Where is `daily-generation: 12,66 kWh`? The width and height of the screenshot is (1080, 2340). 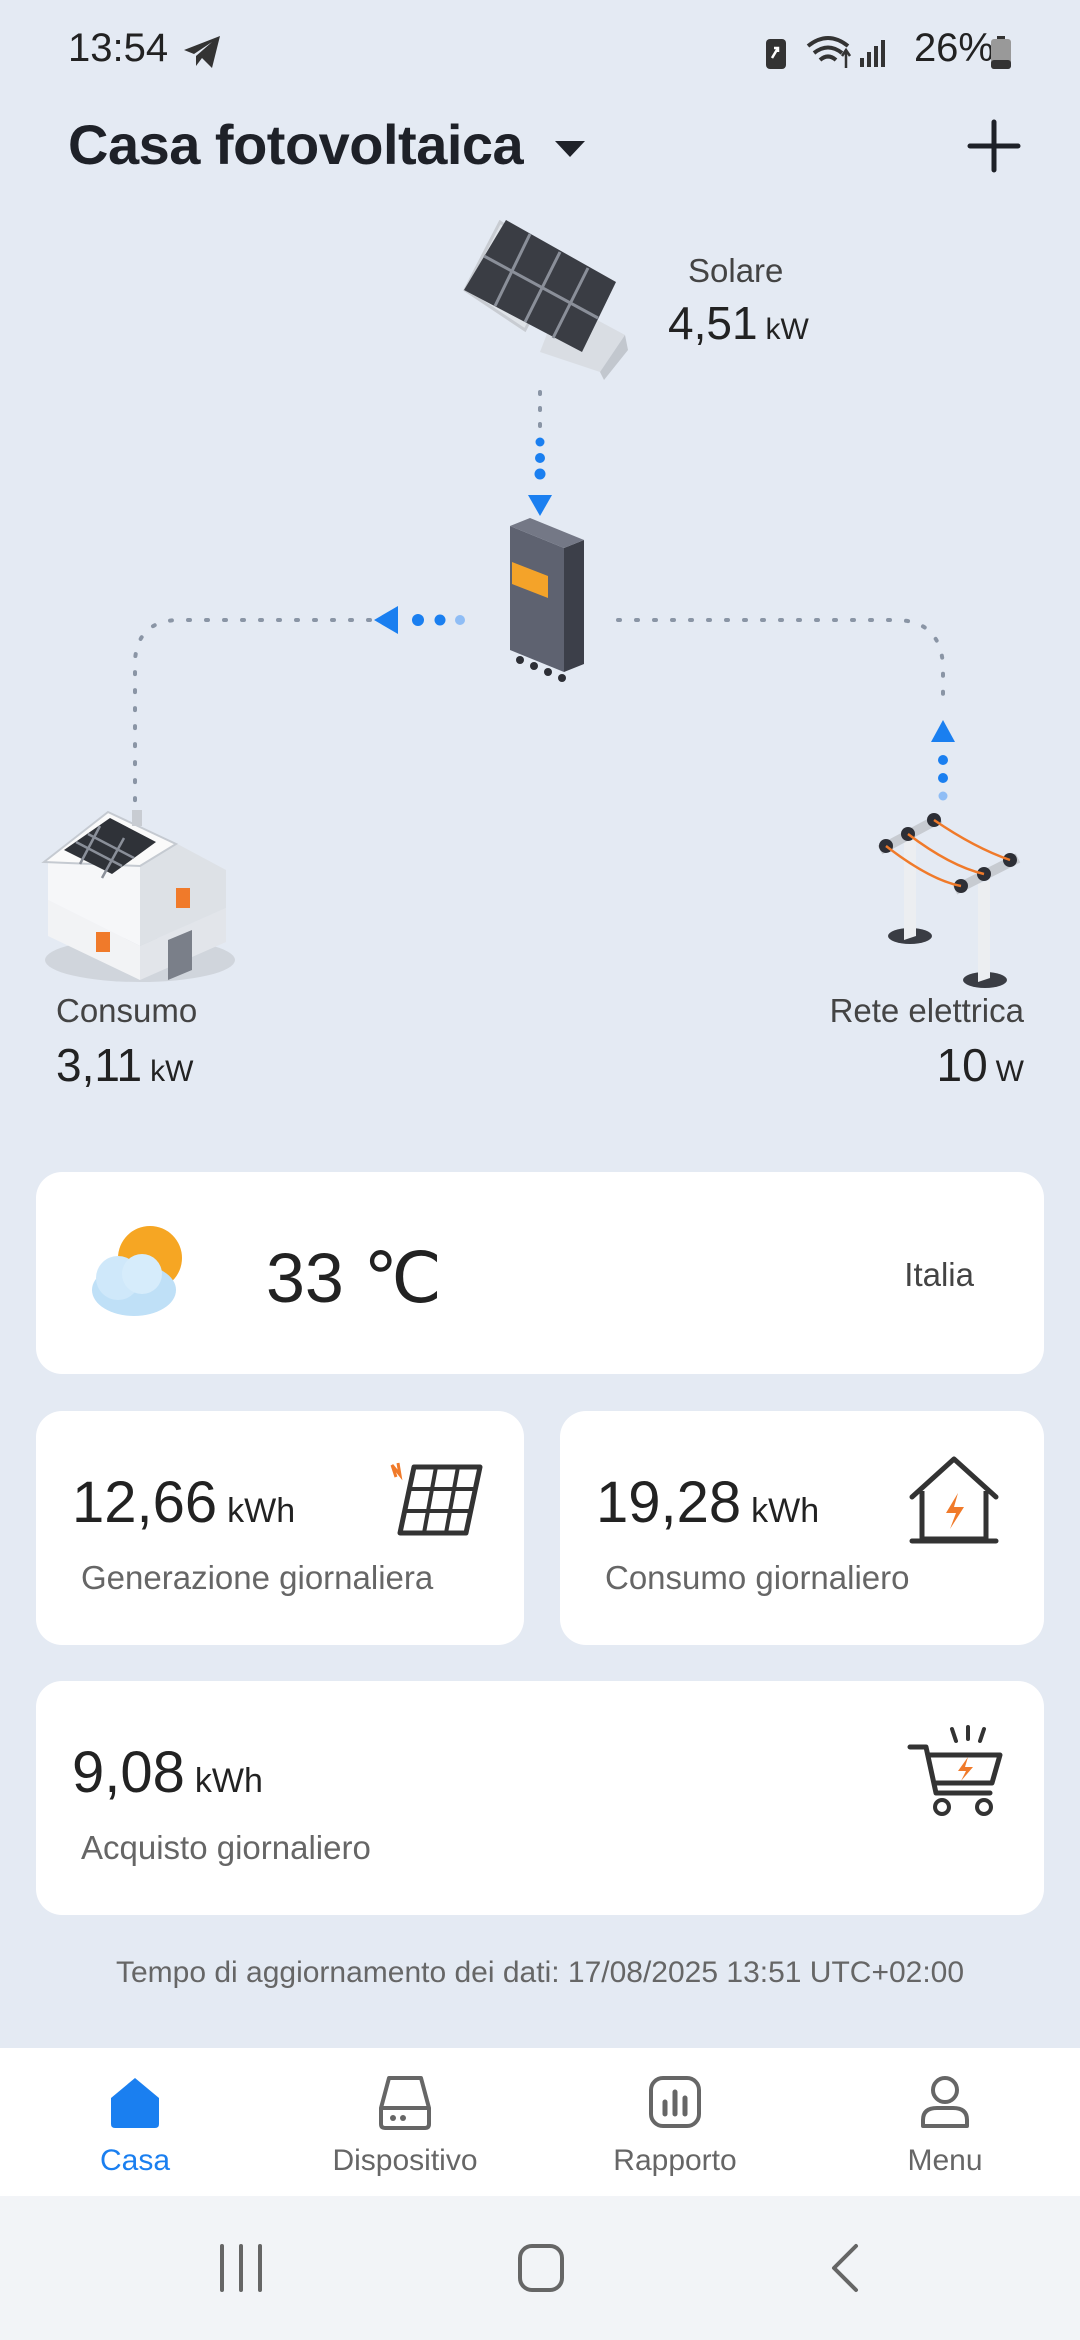
daily-generation: 12,66 kWh is located at coordinates (183, 1502).